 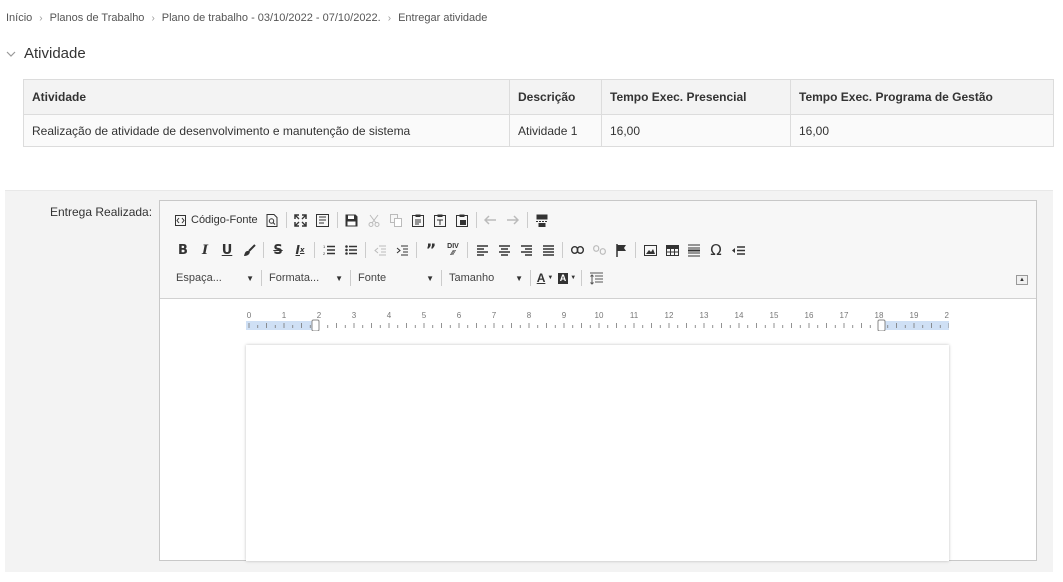 I want to click on unlink-button, so click(x=599, y=250).